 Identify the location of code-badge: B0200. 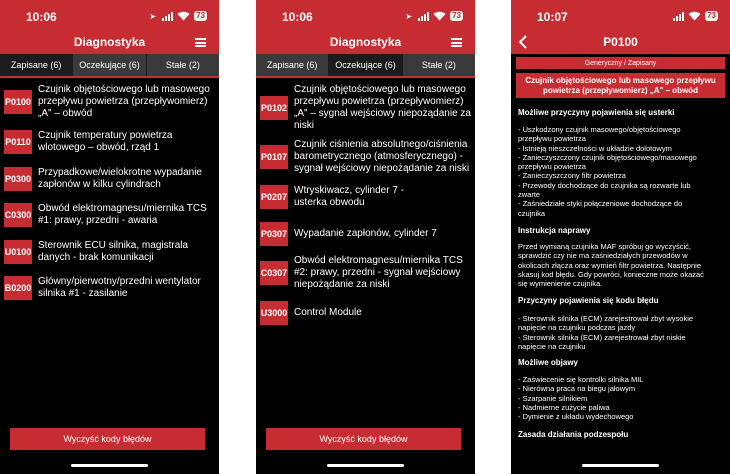
(18, 288).